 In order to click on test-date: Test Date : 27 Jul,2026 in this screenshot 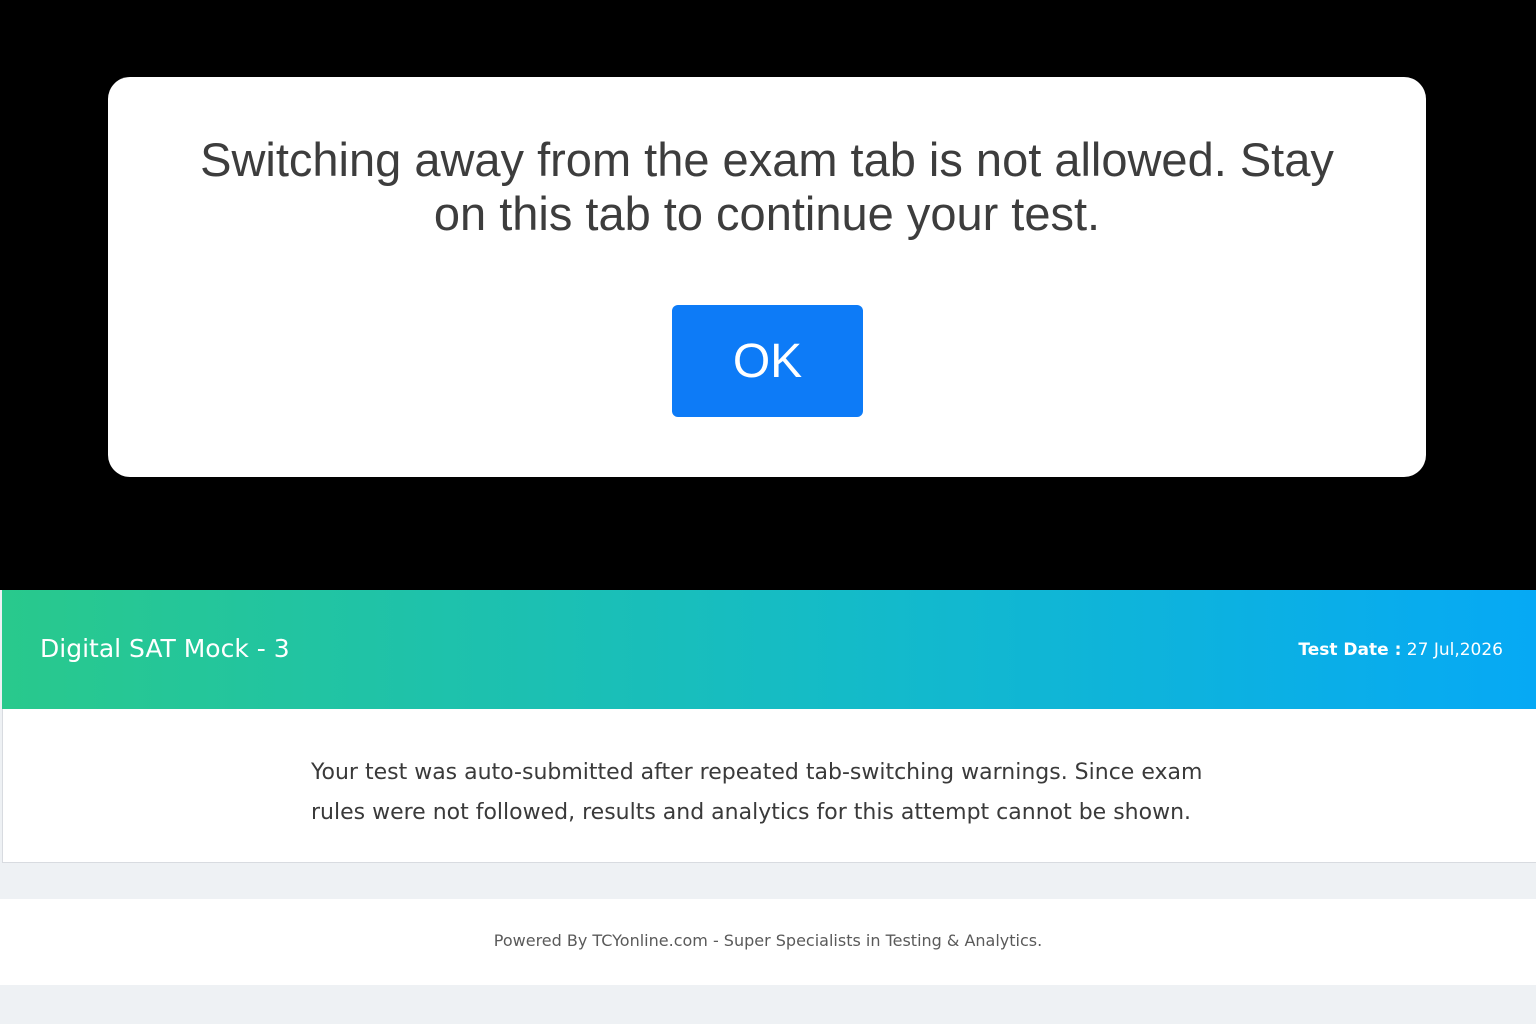, I will do `click(1400, 650)`.